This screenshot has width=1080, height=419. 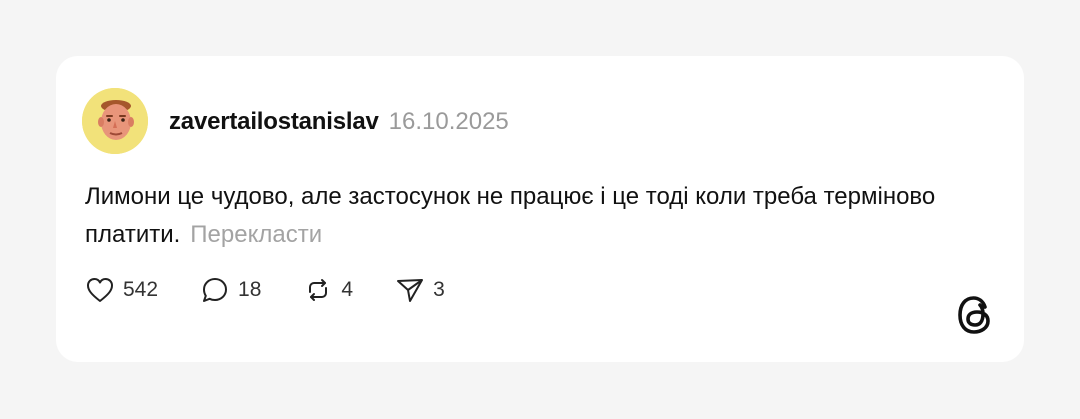 I want to click on reply-count: 18, so click(x=250, y=289).